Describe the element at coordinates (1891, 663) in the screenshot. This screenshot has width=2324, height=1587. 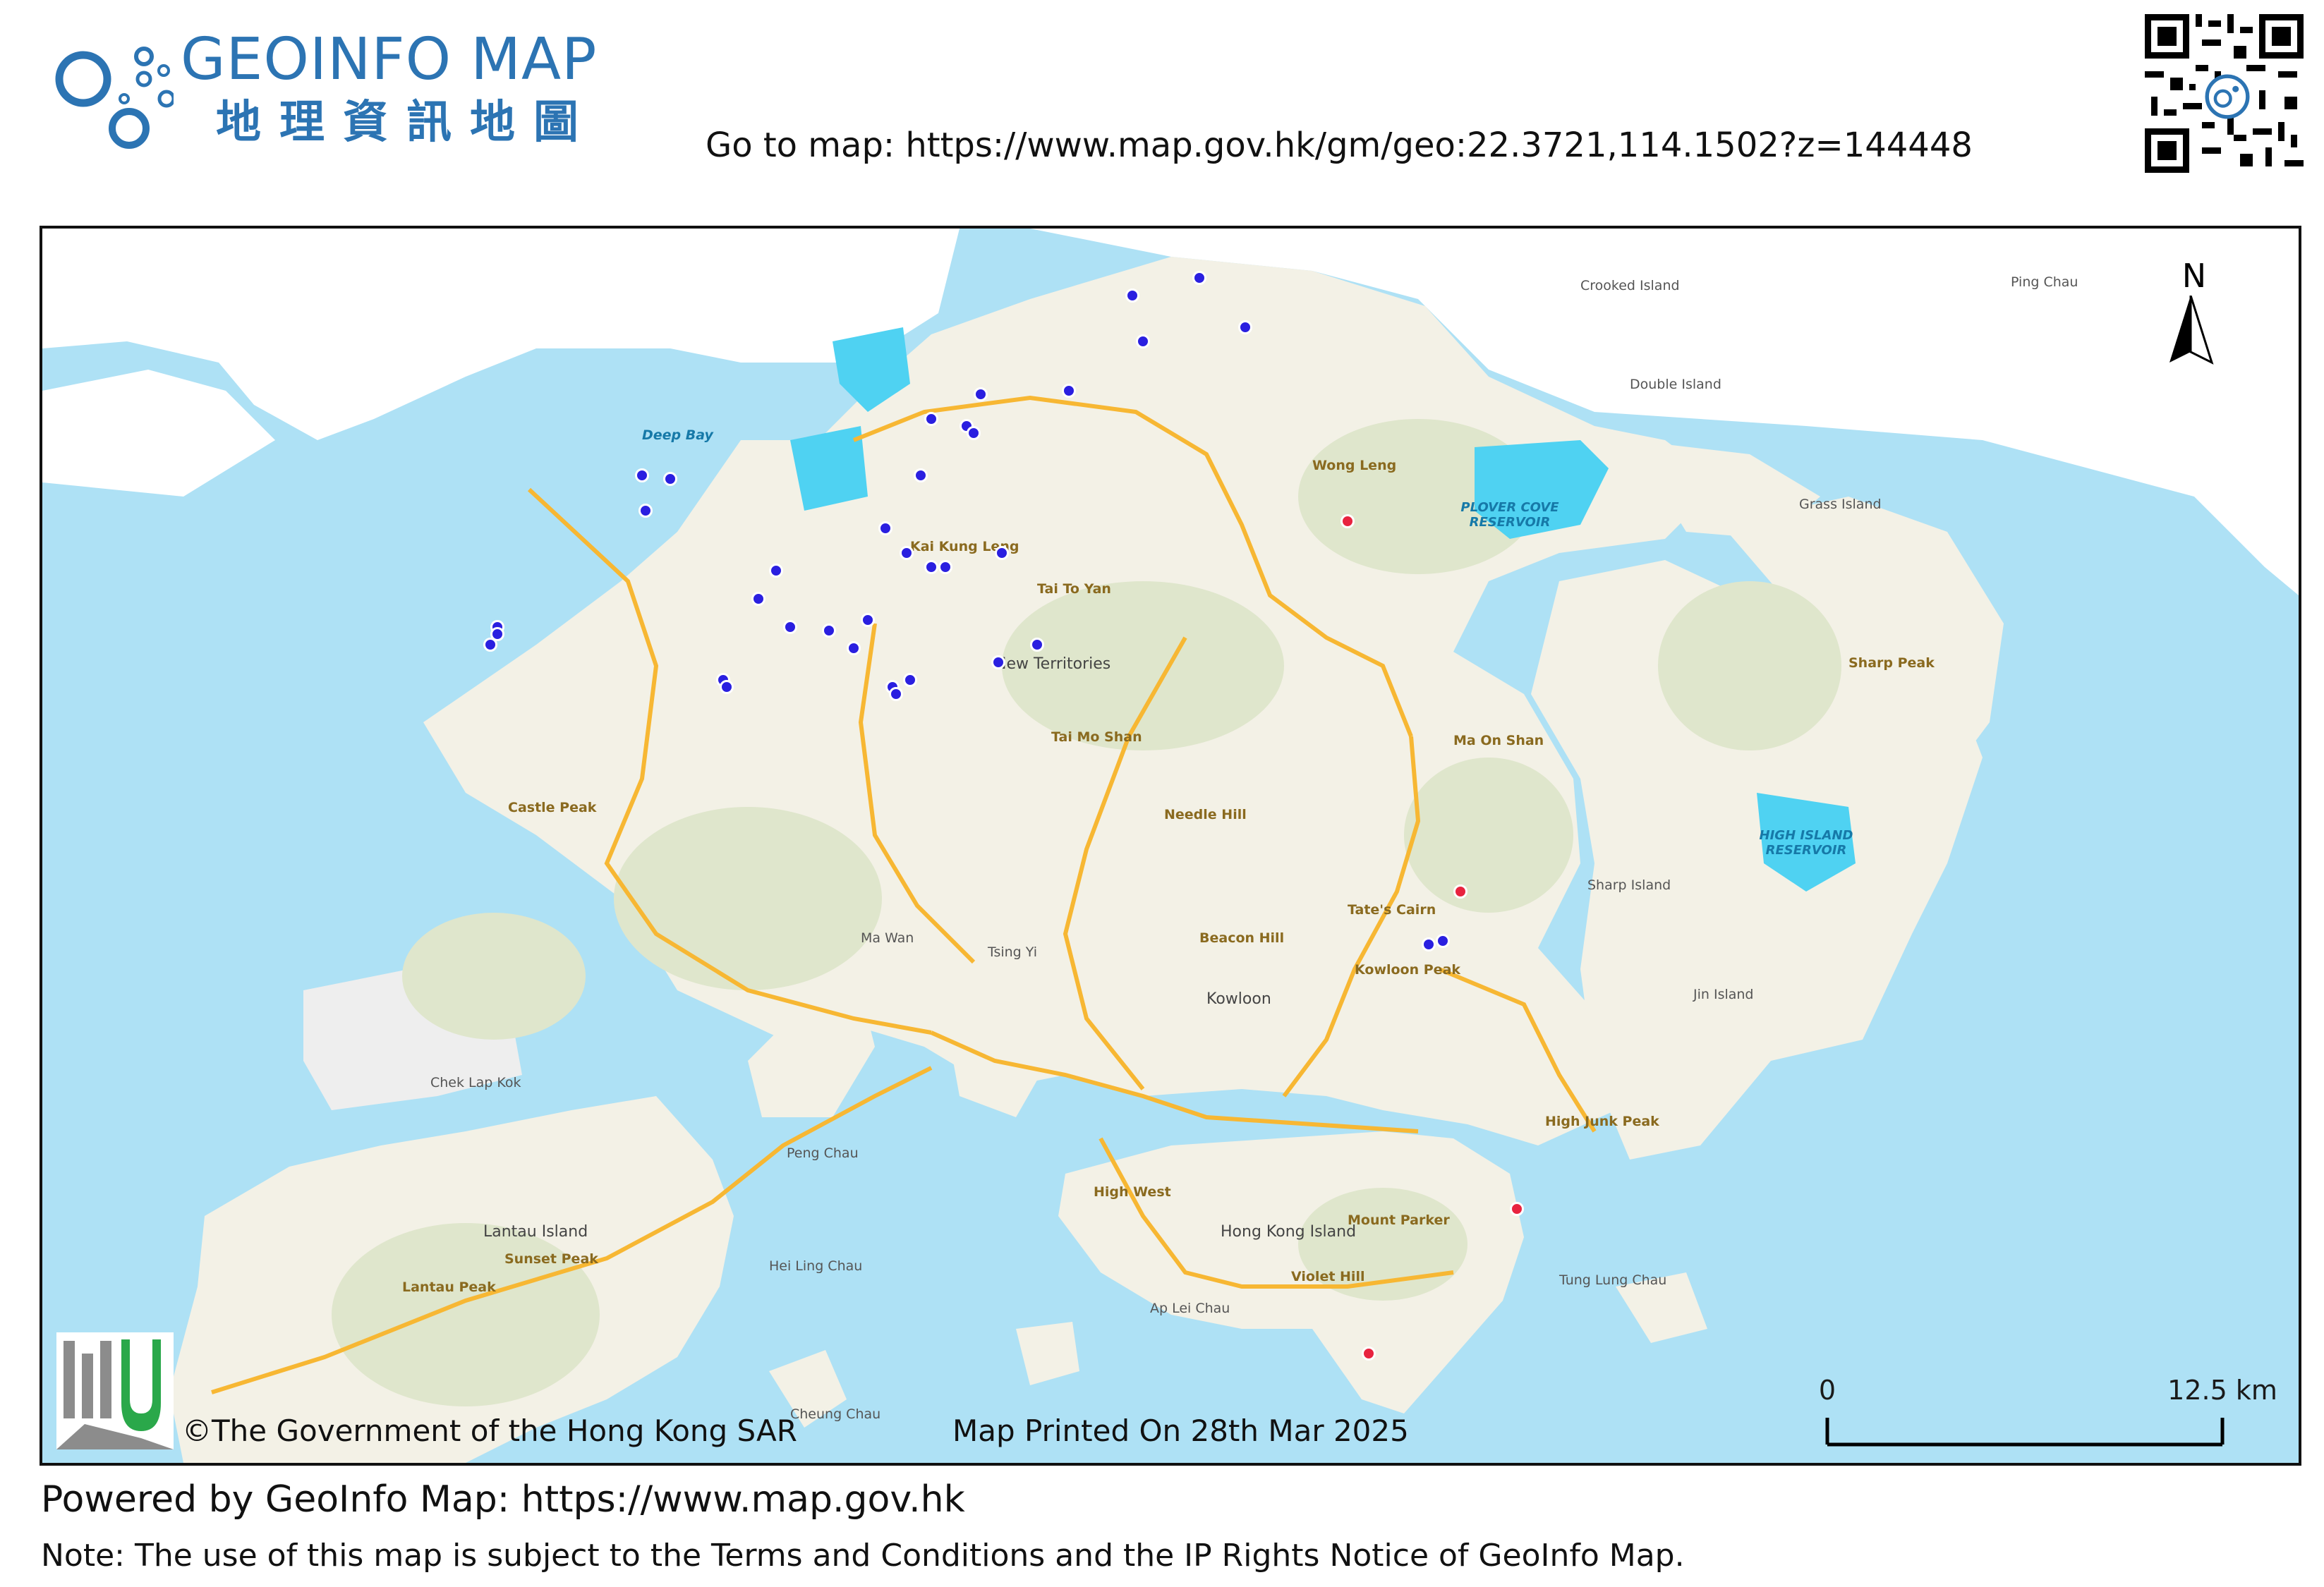
I see `map-label: Sharp Peak` at that location.